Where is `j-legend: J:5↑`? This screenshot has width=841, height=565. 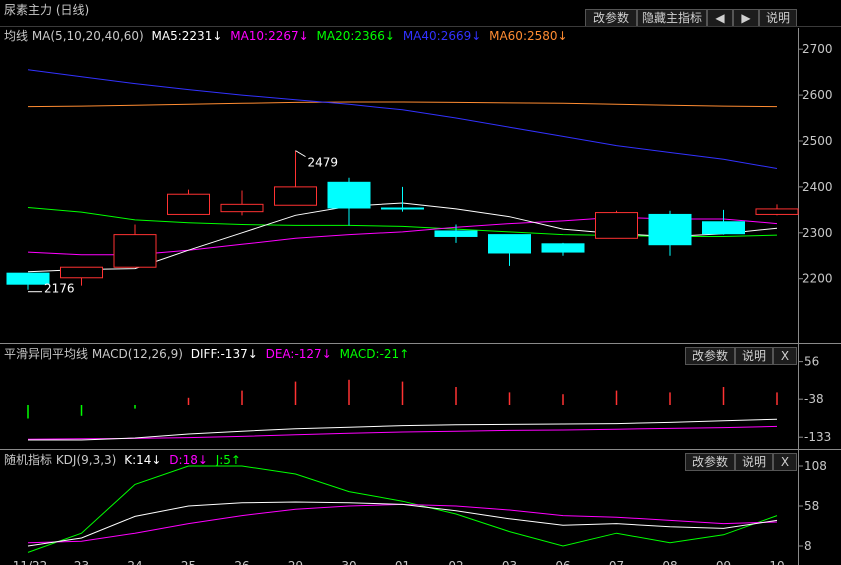 j-legend: J:5↑ is located at coordinates (228, 460).